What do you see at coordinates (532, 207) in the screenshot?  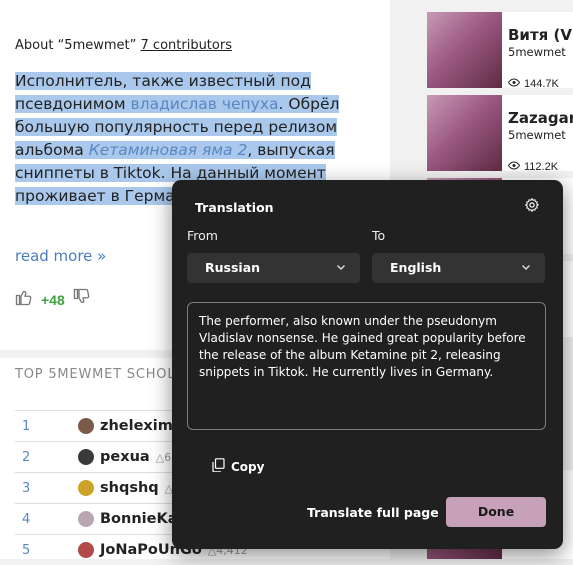 I see `gear-icon` at bounding box center [532, 207].